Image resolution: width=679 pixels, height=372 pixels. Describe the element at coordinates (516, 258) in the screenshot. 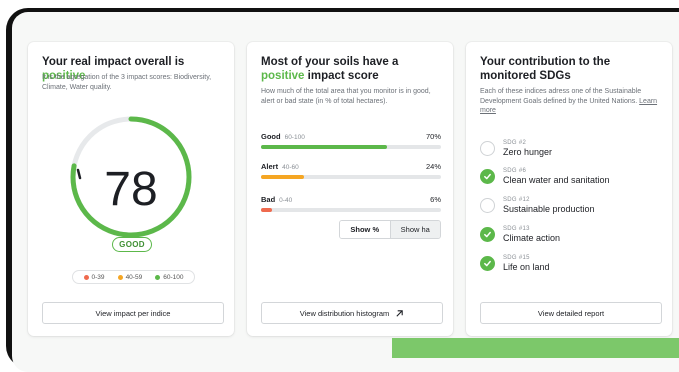

I see `sdg-code: SDG #15` at that location.